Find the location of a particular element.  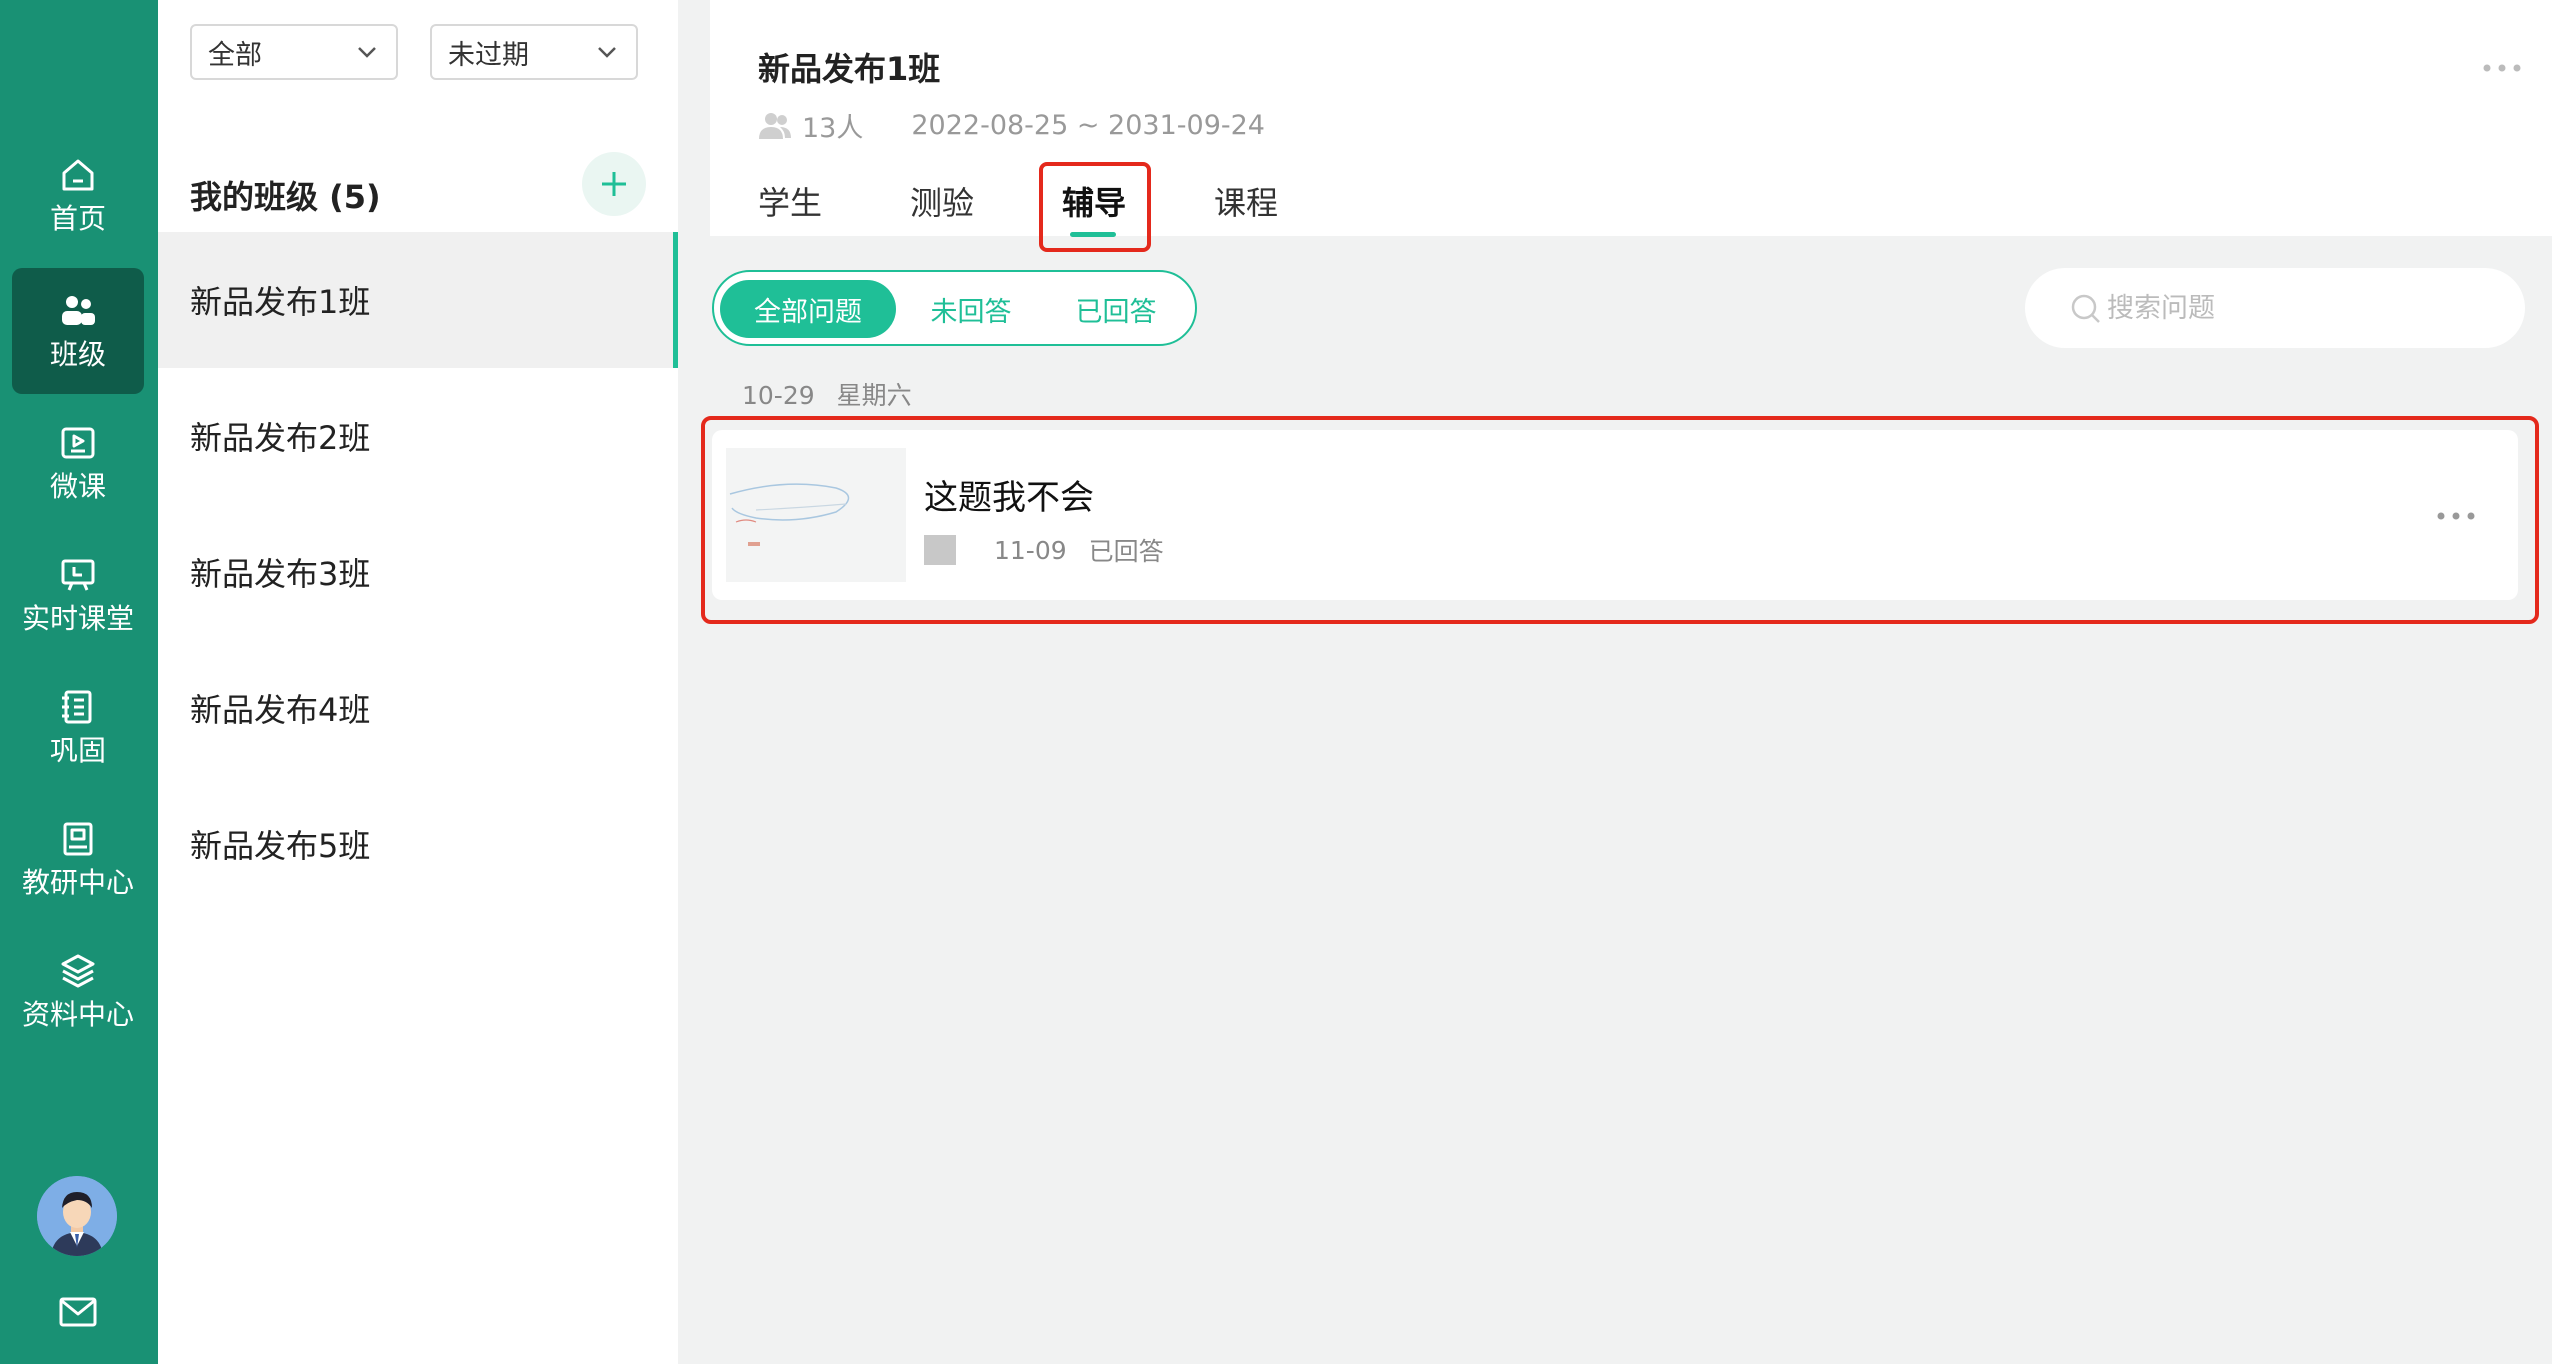

tab-tutoring: 辅导 is located at coordinates (1094, 201).